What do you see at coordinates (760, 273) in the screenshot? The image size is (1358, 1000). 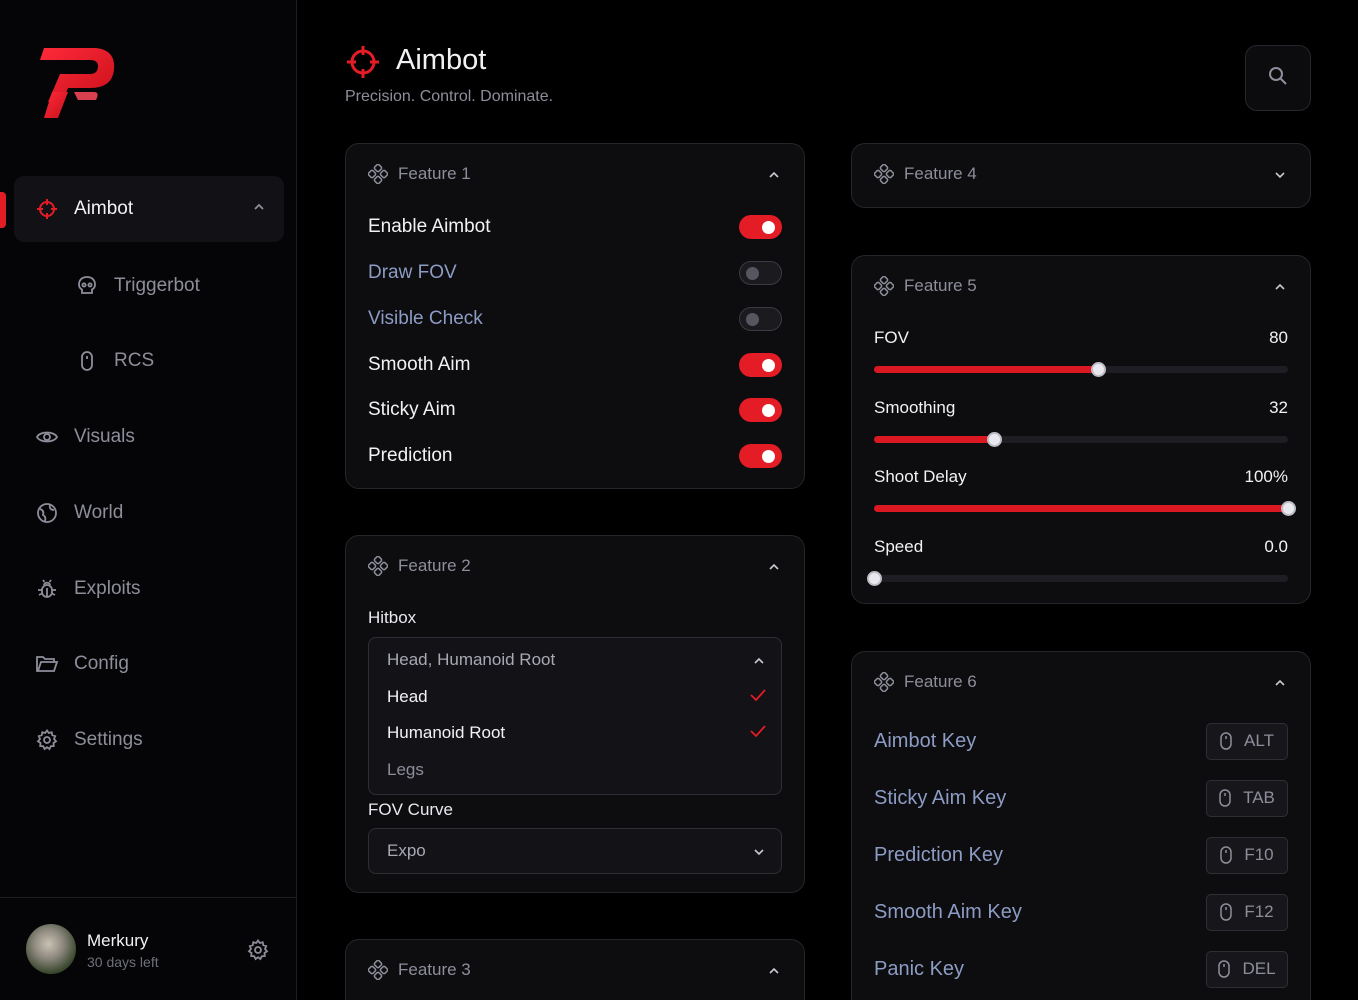 I see `draw-fov-toggle` at bounding box center [760, 273].